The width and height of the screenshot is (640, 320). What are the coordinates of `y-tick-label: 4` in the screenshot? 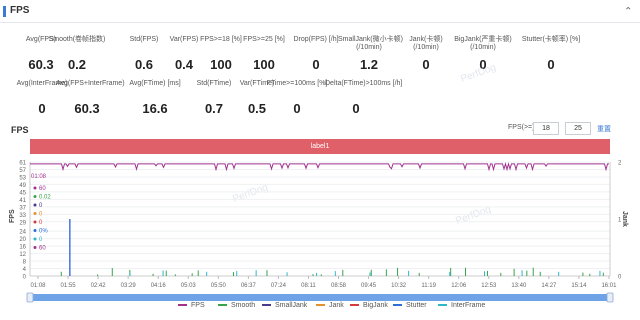 It's located at (25, 270).